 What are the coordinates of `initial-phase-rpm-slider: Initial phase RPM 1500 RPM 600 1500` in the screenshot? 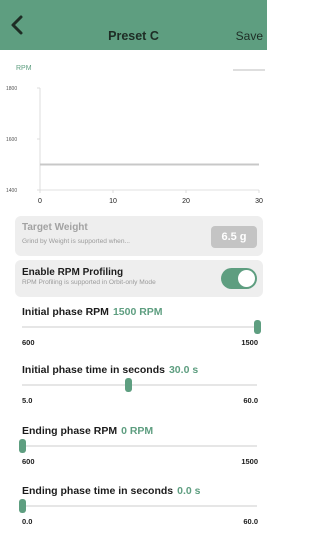 It's located at (133, 336).